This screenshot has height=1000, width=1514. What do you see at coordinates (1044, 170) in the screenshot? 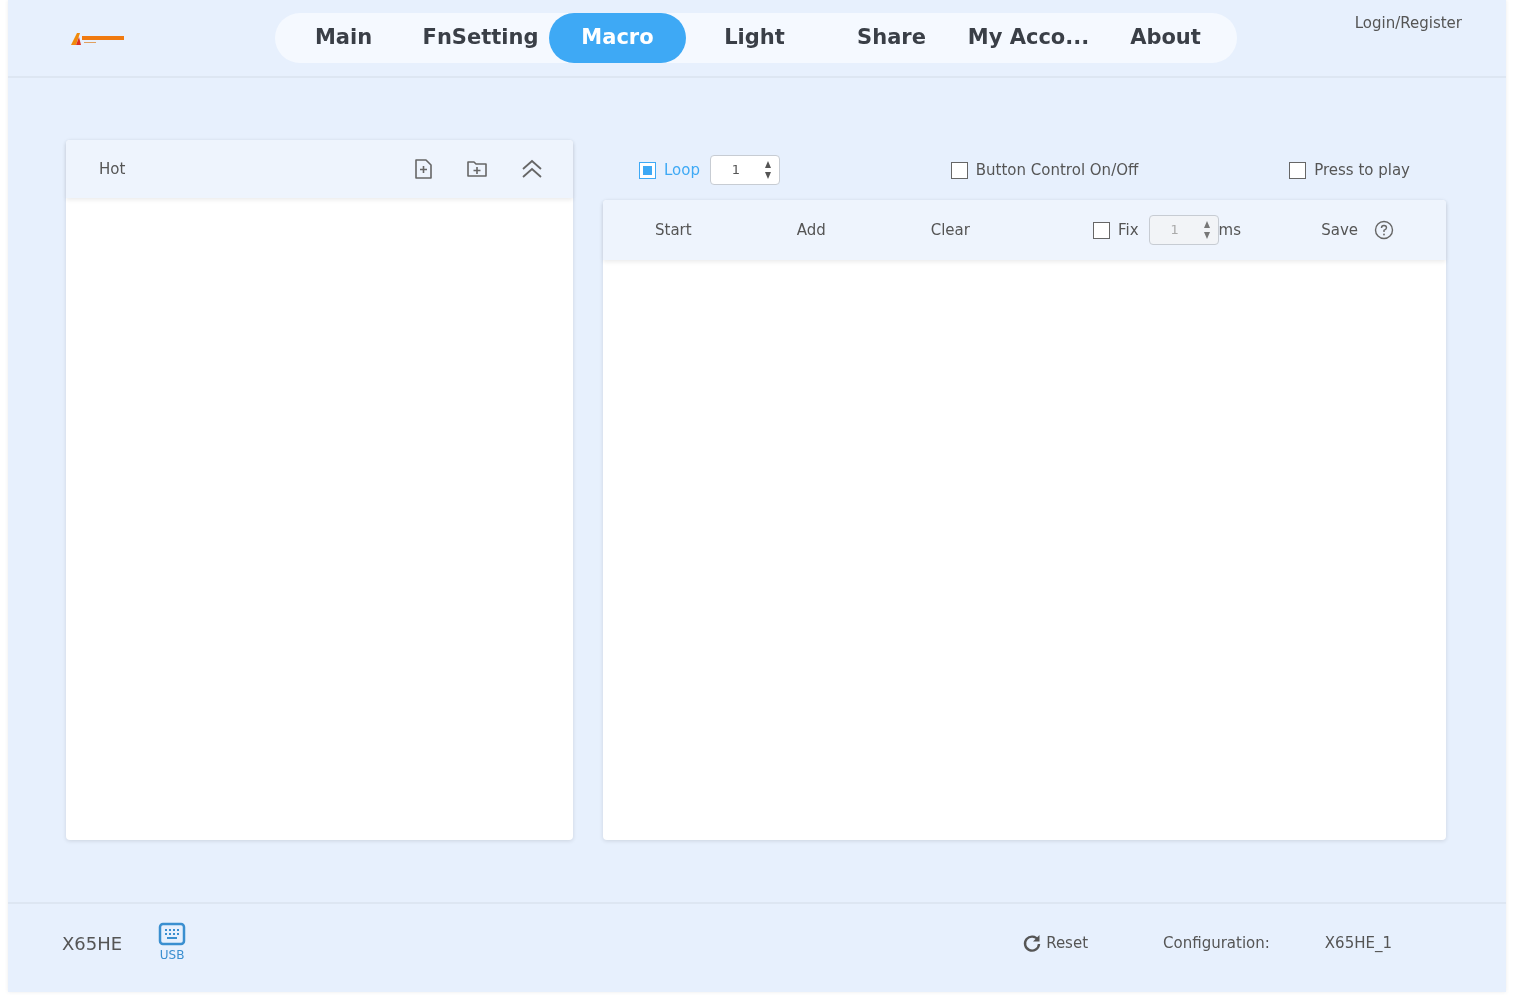
I see `checkbox-option: Button Control On/Off` at bounding box center [1044, 170].